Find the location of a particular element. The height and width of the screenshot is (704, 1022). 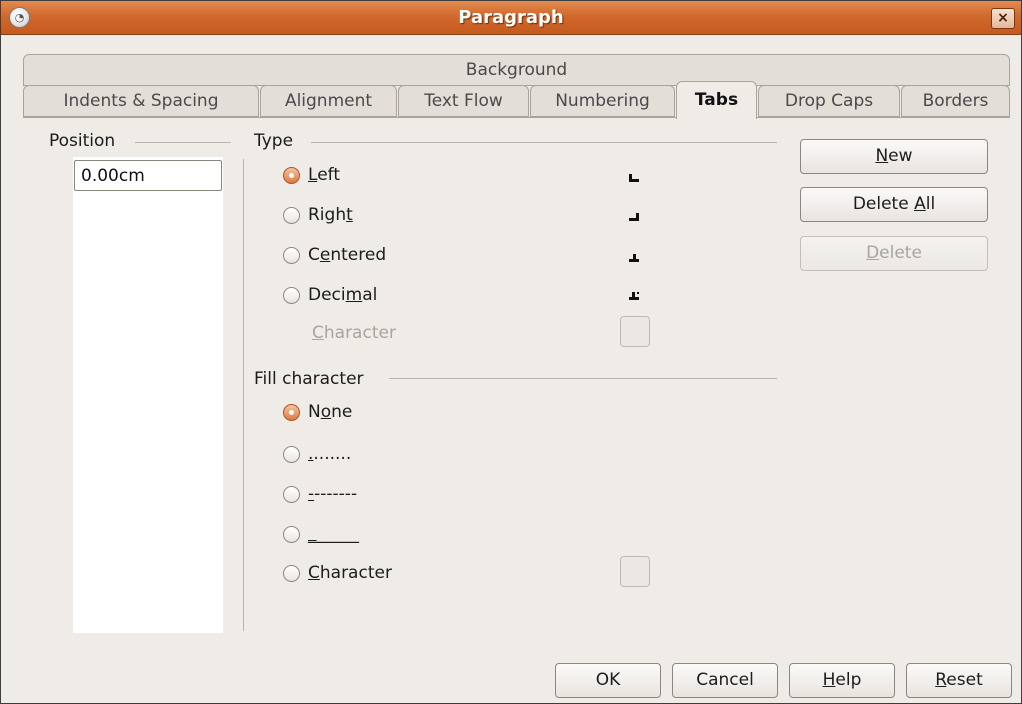

position-list is located at coordinates (148, 395).